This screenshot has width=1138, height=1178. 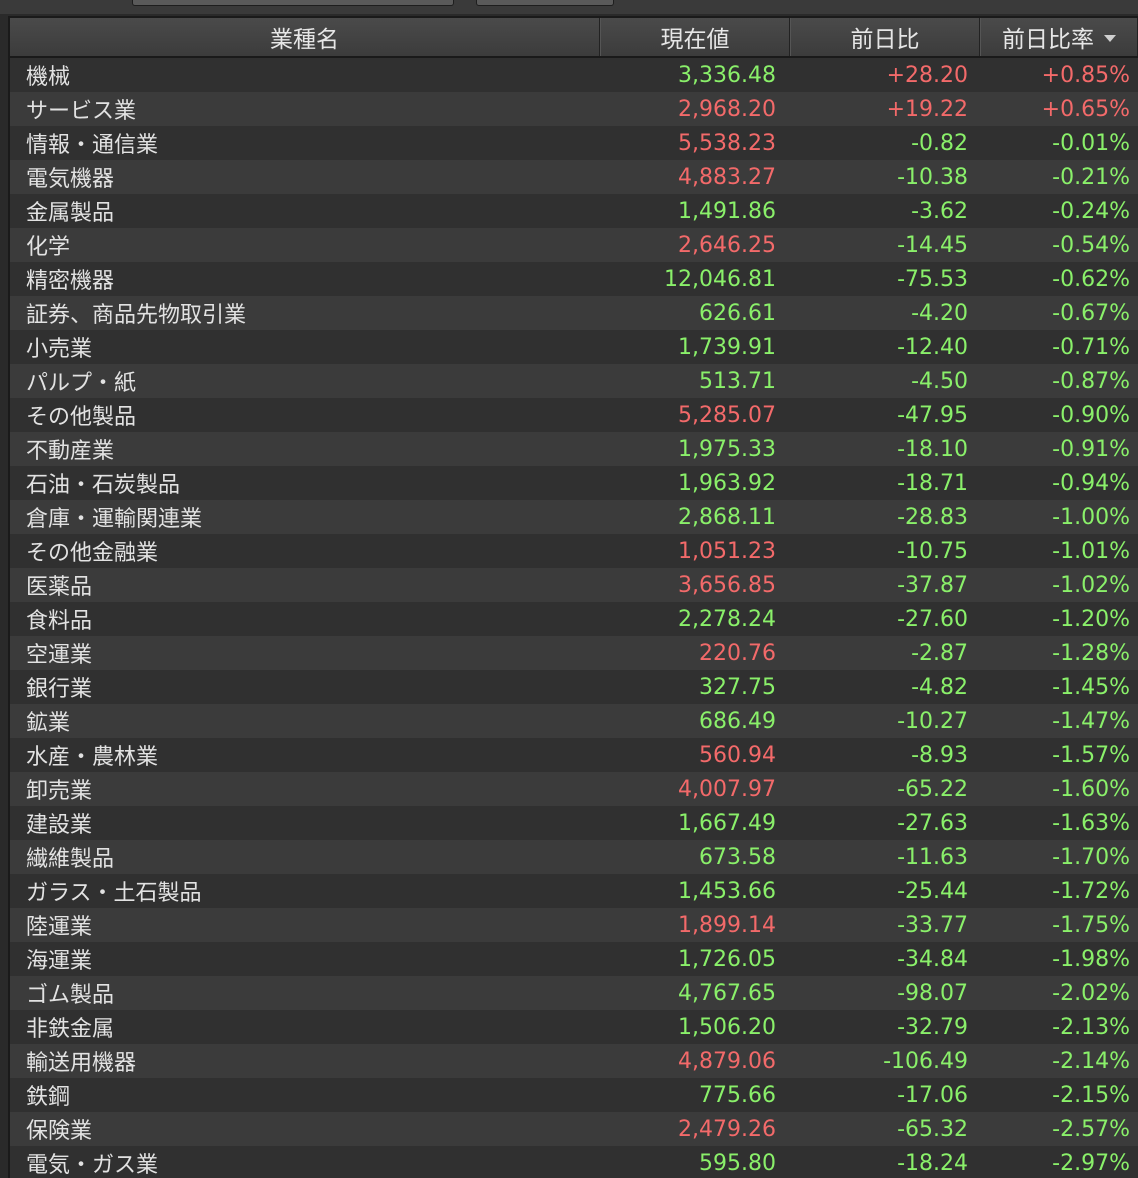 What do you see at coordinates (932, 551) in the screenshot?
I see `change-cell: -10.75` at bounding box center [932, 551].